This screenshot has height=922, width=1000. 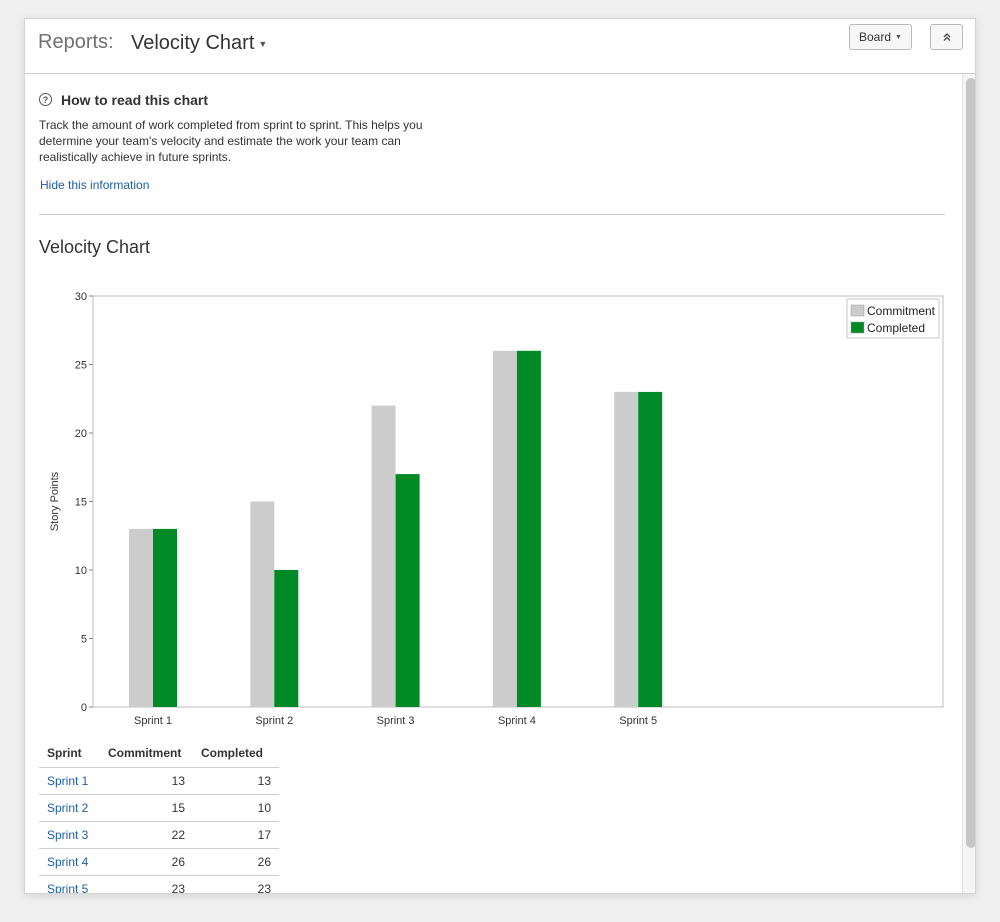 What do you see at coordinates (236, 884) in the screenshot?
I see `completed-cell: 23` at bounding box center [236, 884].